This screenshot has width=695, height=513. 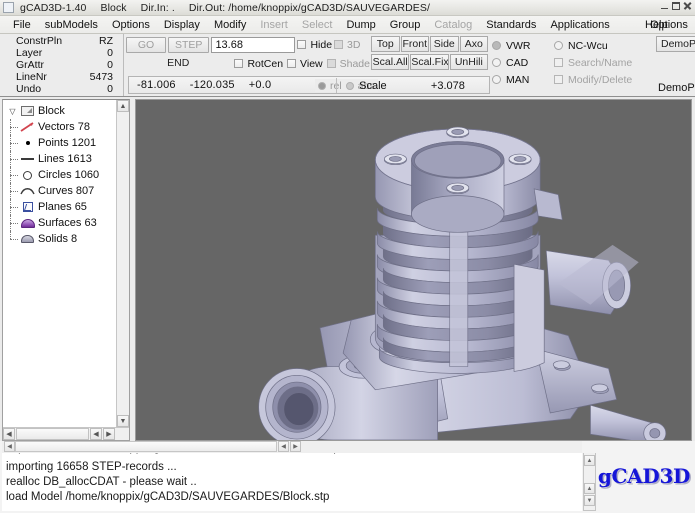 I want to click on scale-label: Scale, so click(x=373, y=85).